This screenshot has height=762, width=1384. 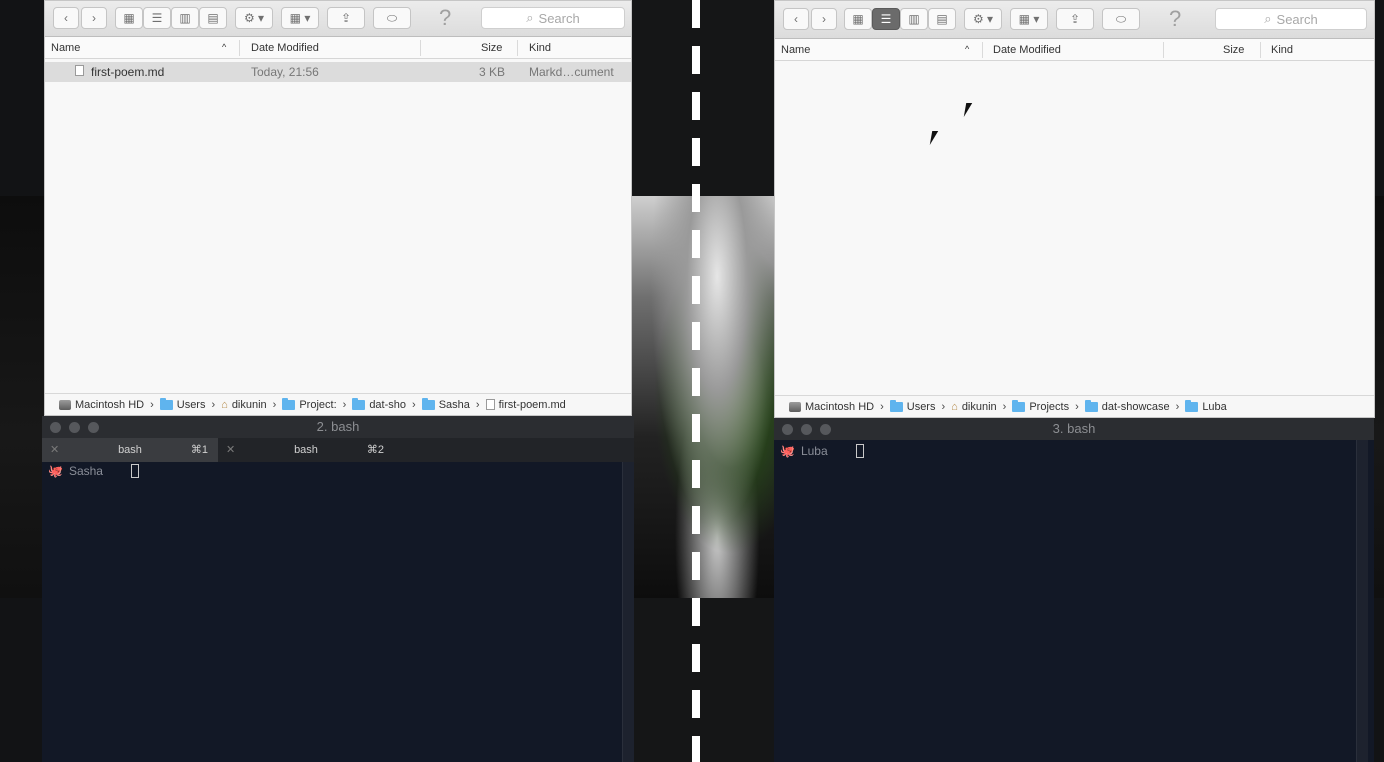 What do you see at coordinates (1127, 406) in the screenshot?
I see `path-item: dat-showcase` at bounding box center [1127, 406].